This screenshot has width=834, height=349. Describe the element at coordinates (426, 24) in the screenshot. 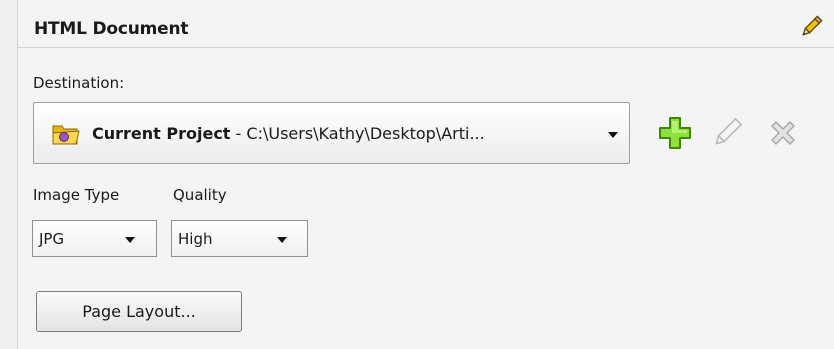

I see `panel-header: HTML Document` at that location.